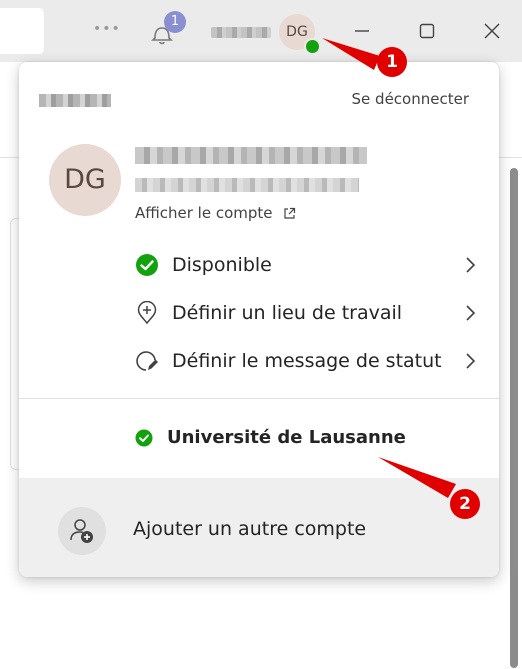 The height and width of the screenshot is (669, 522). I want to click on menu-divider, so click(259, 398).